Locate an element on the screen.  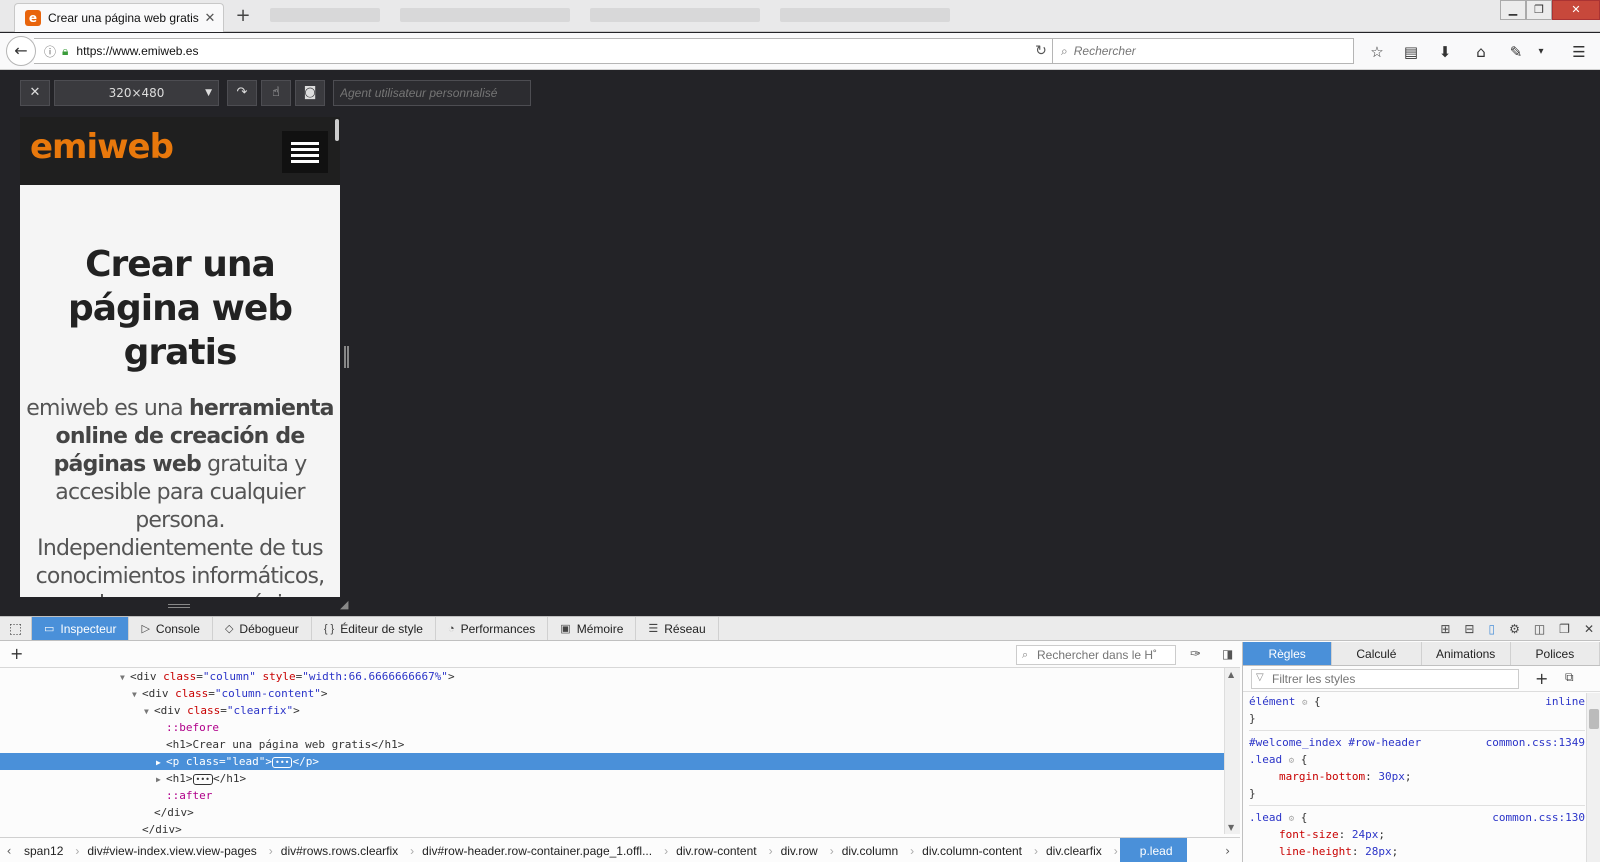
gear-icon: ⚙ is located at coordinates (1514, 629).